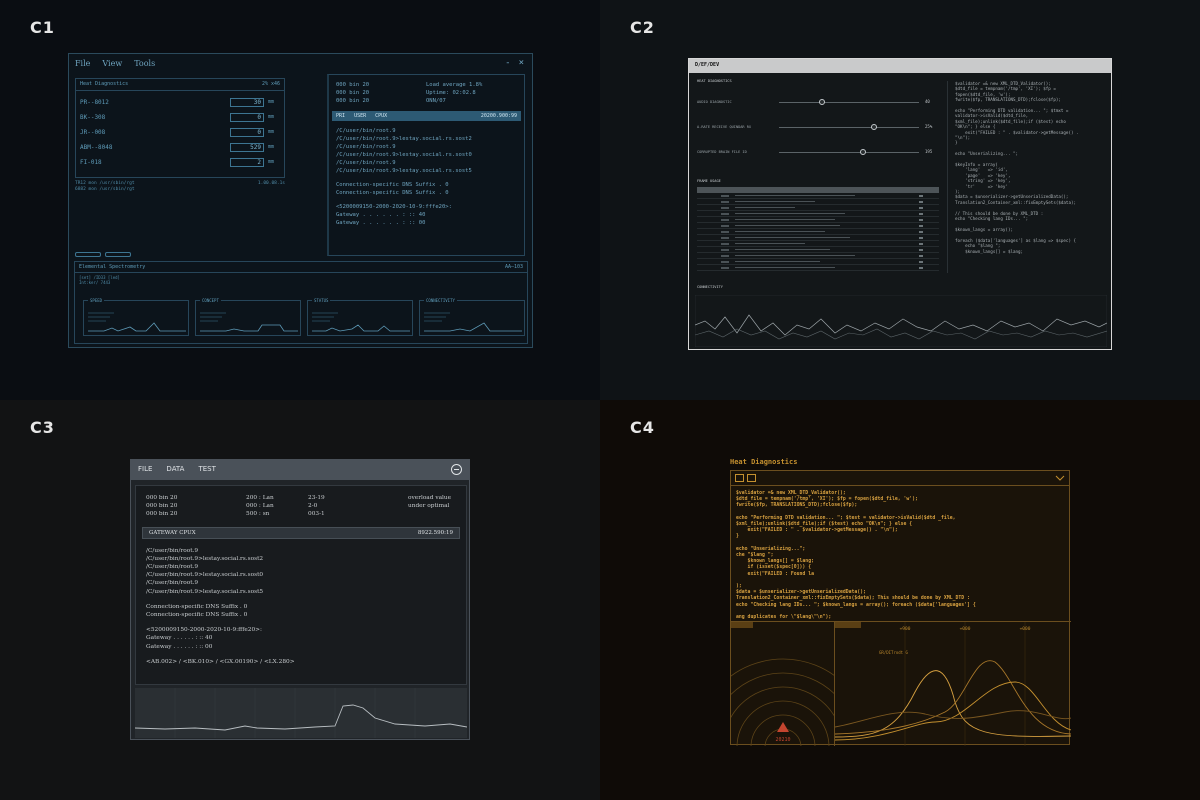 Image resolution: width=1200 pixels, height=800 pixels. I want to click on grid-cell, so click(443, 514).